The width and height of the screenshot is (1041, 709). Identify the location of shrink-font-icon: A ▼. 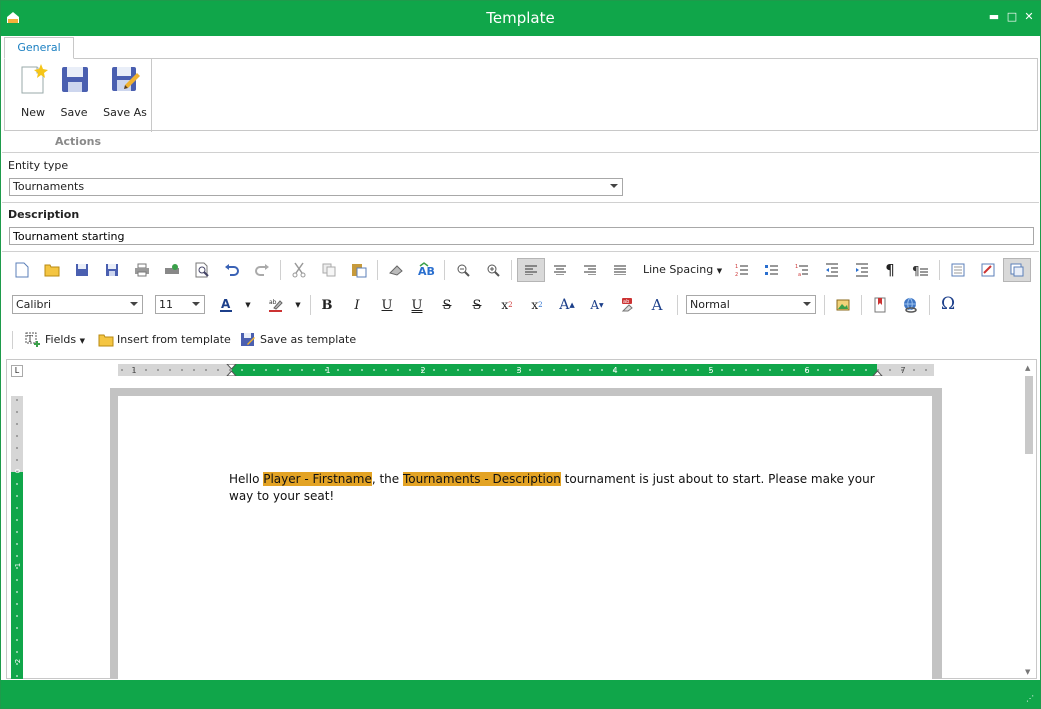
(597, 305).